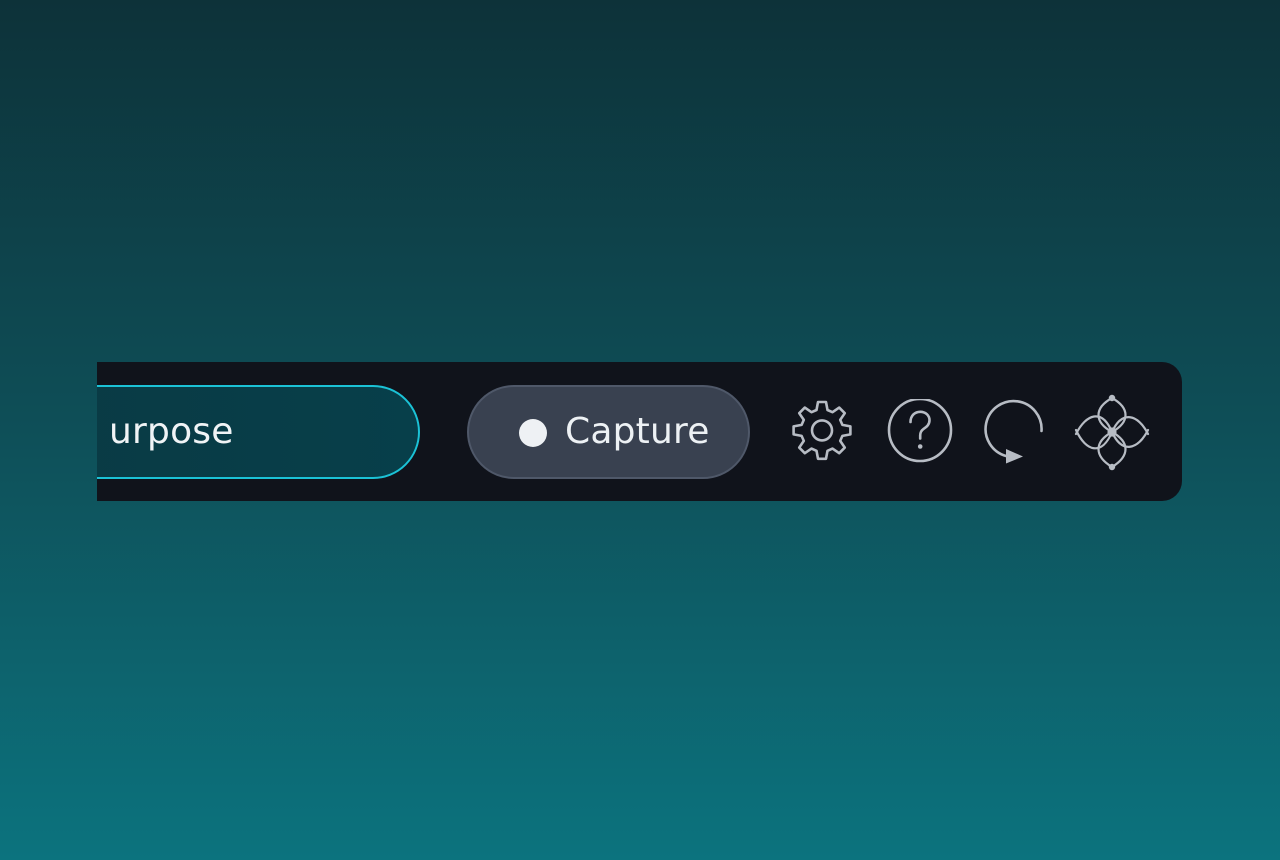 Image resolution: width=1280 pixels, height=860 pixels. I want to click on wave-logo-button, so click(1112, 432).